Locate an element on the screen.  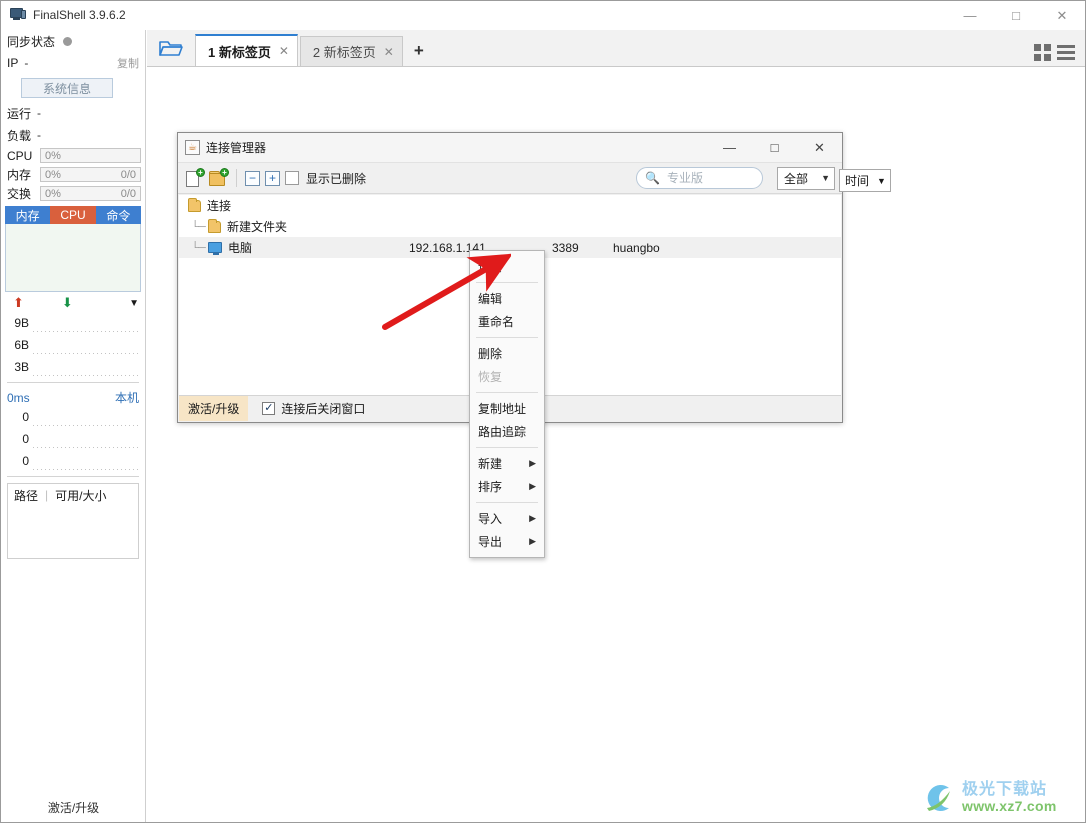
activate-upgrade-button: 激活/升级 is located at coordinates (214, 408).